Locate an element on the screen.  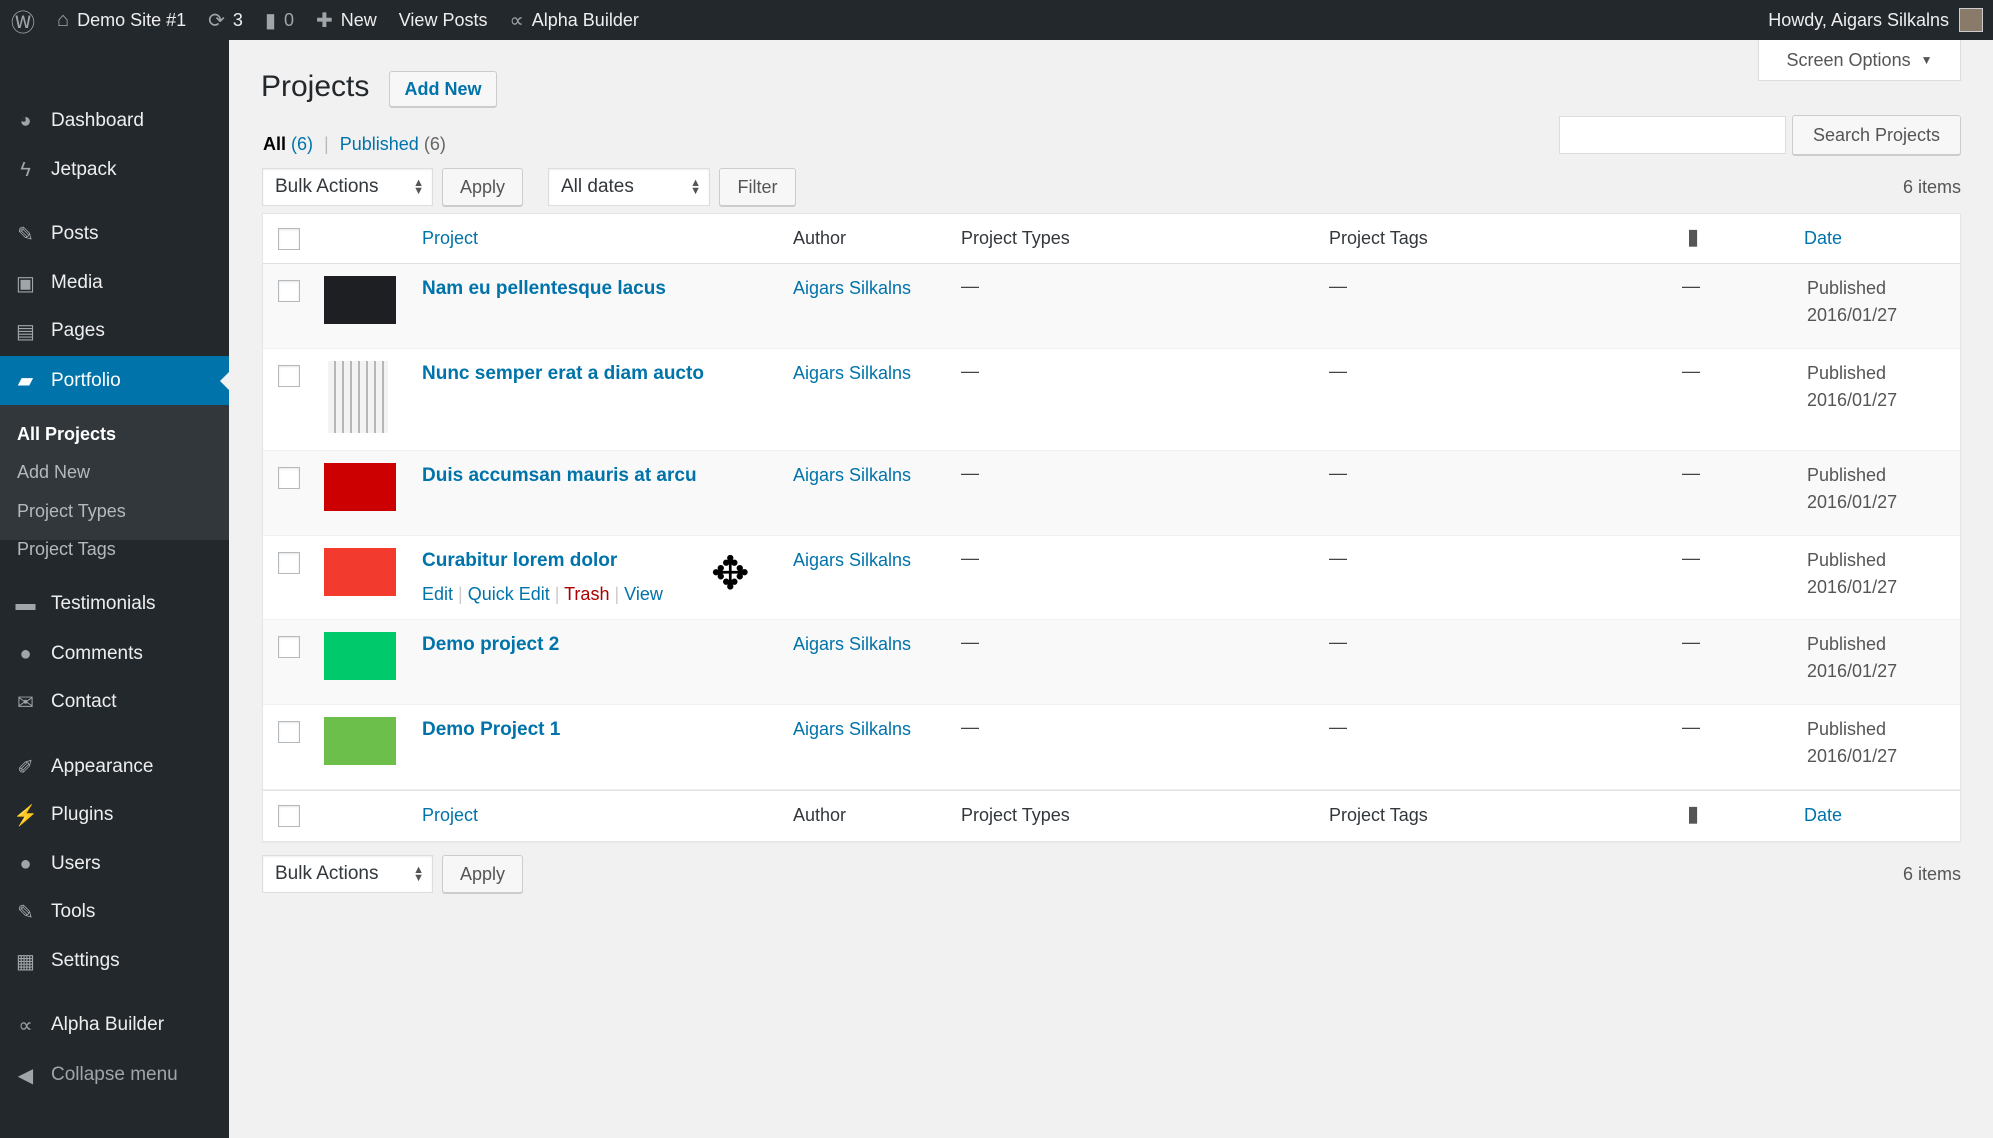
alpha-builder-icon: ∝ is located at coordinates (25, 1025).